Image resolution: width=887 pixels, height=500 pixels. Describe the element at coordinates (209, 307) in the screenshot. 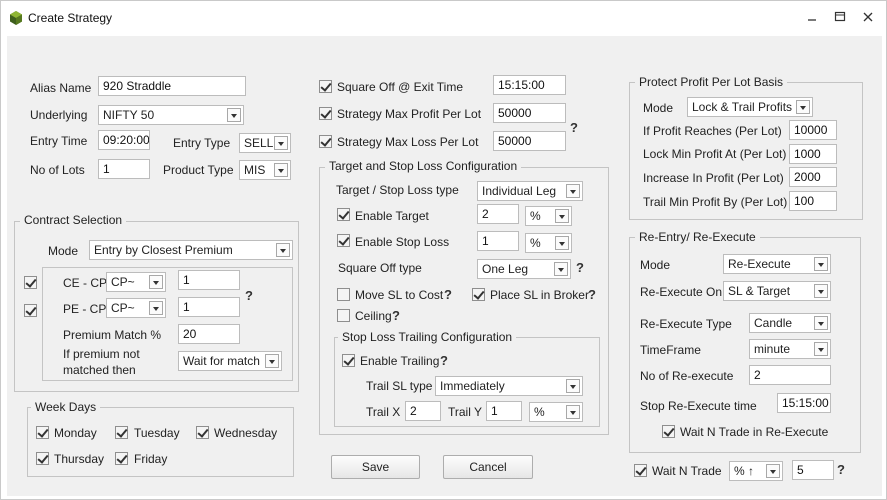

I see `pe-cp-input: 1` at that location.